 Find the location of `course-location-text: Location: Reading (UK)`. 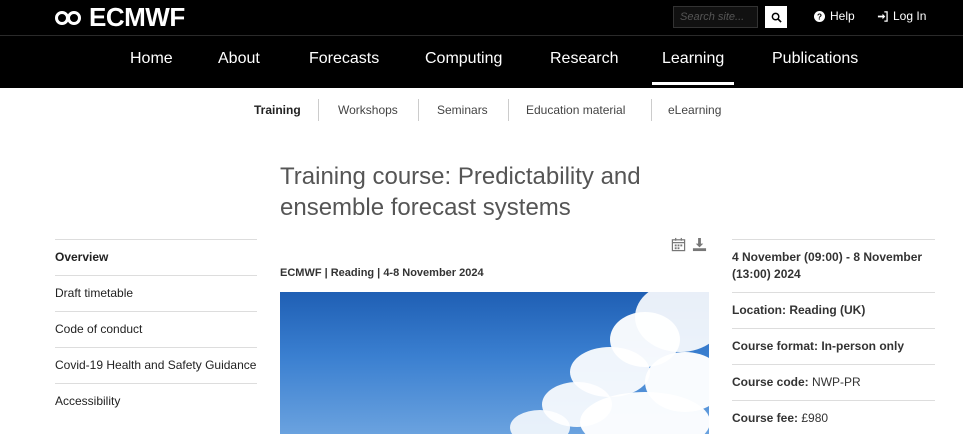

course-location-text: Location: Reading (UK) is located at coordinates (799, 310).